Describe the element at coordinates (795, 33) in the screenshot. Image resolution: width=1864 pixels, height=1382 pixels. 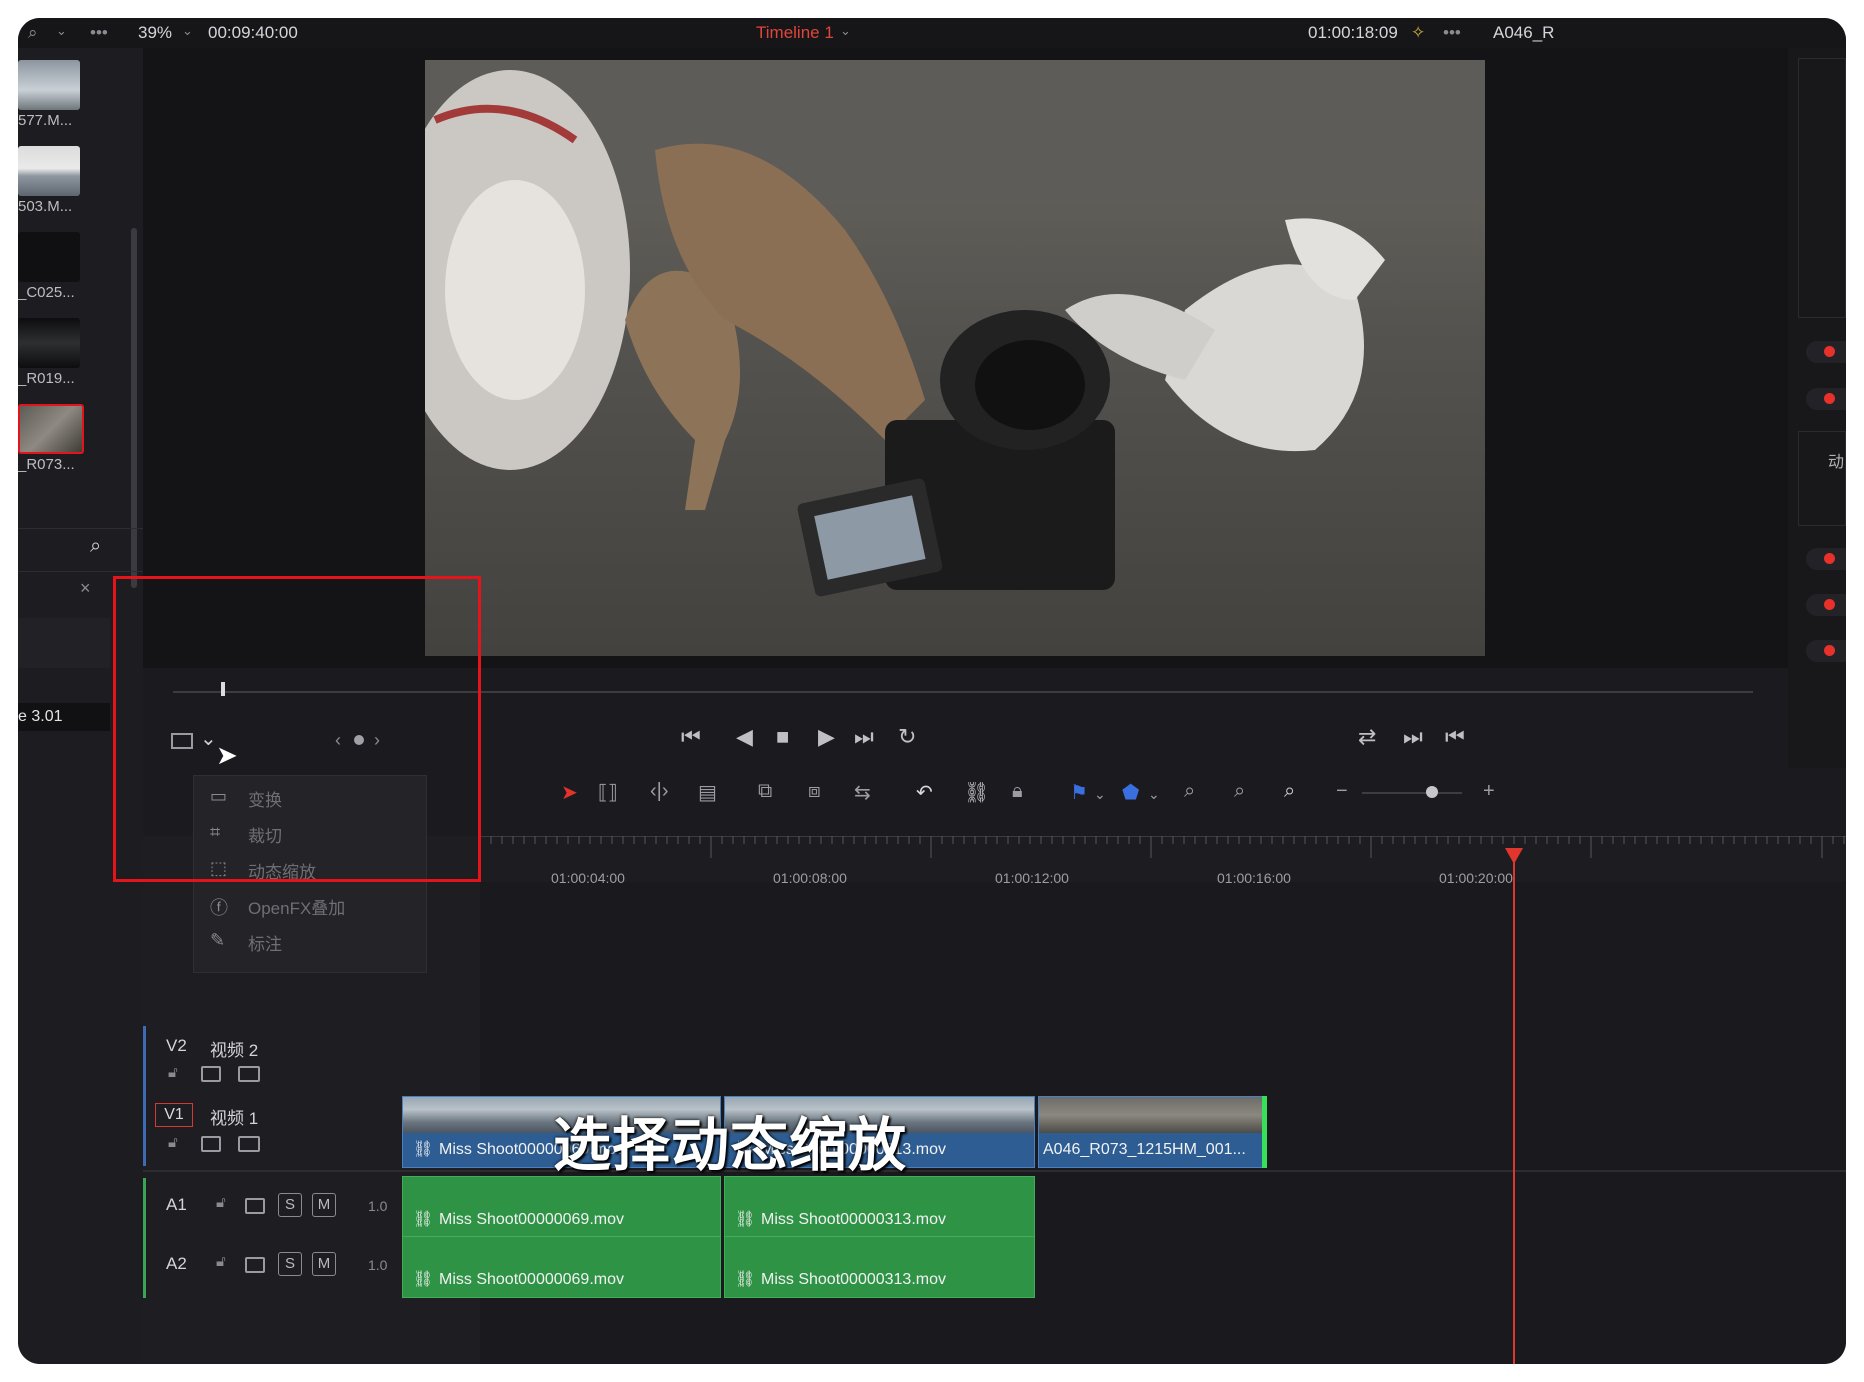
I see `timeline-title: Timeline 1` at that location.